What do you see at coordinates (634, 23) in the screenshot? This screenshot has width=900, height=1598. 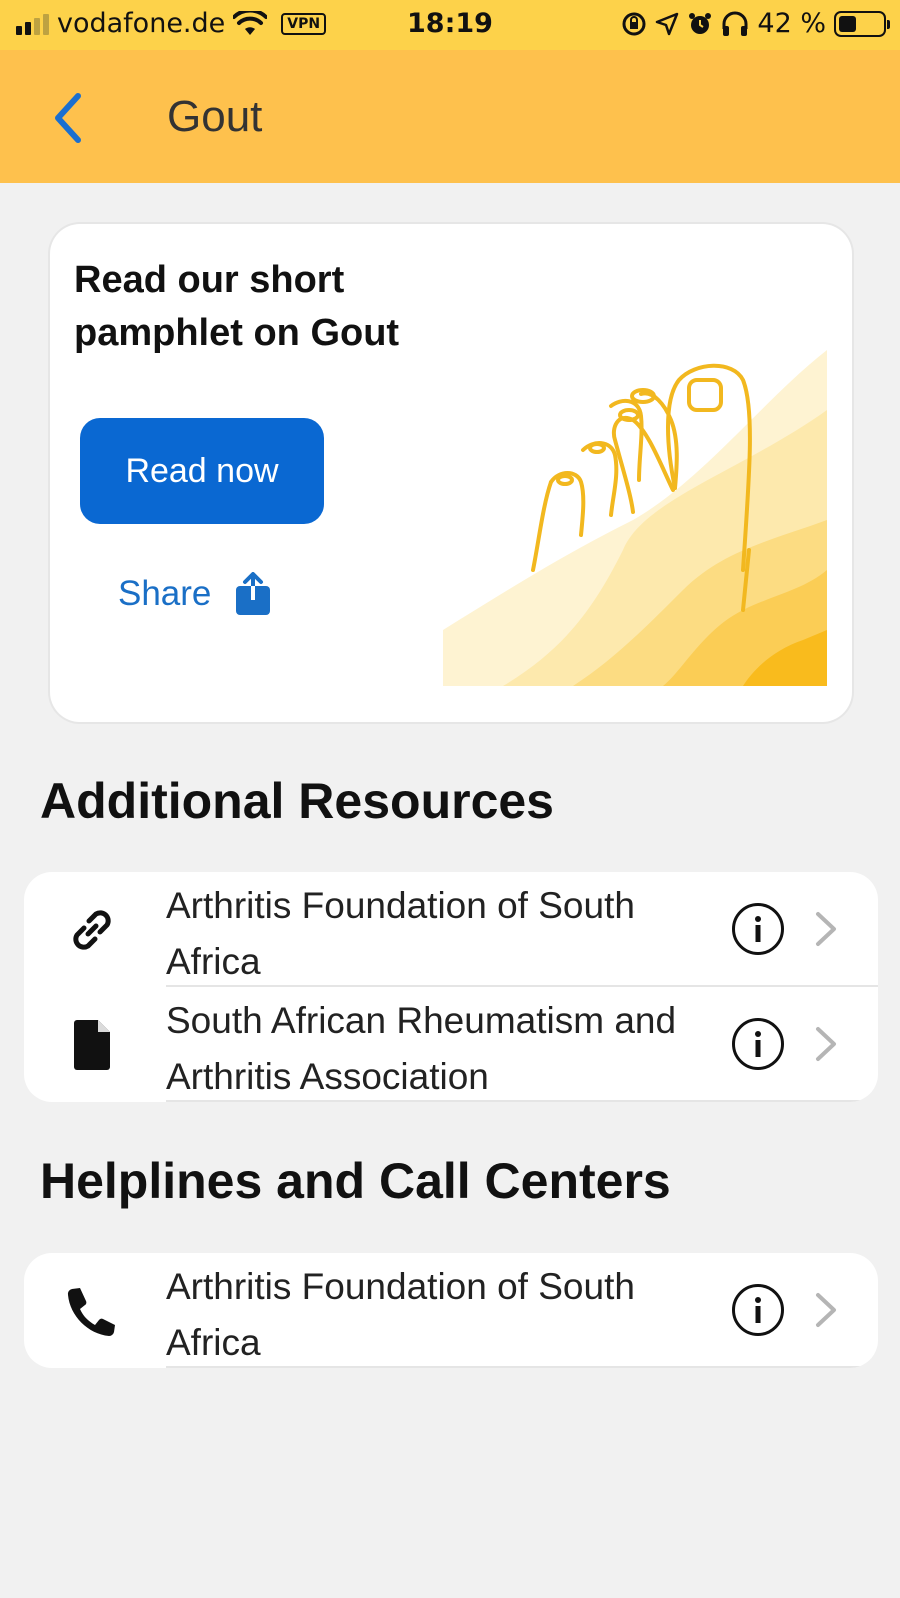 I see `lock-rotation-icon` at bounding box center [634, 23].